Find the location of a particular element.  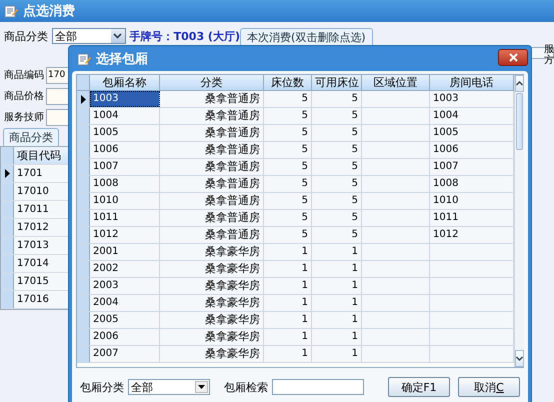

table-cell-text: 17013 is located at coordinates (33, 245).